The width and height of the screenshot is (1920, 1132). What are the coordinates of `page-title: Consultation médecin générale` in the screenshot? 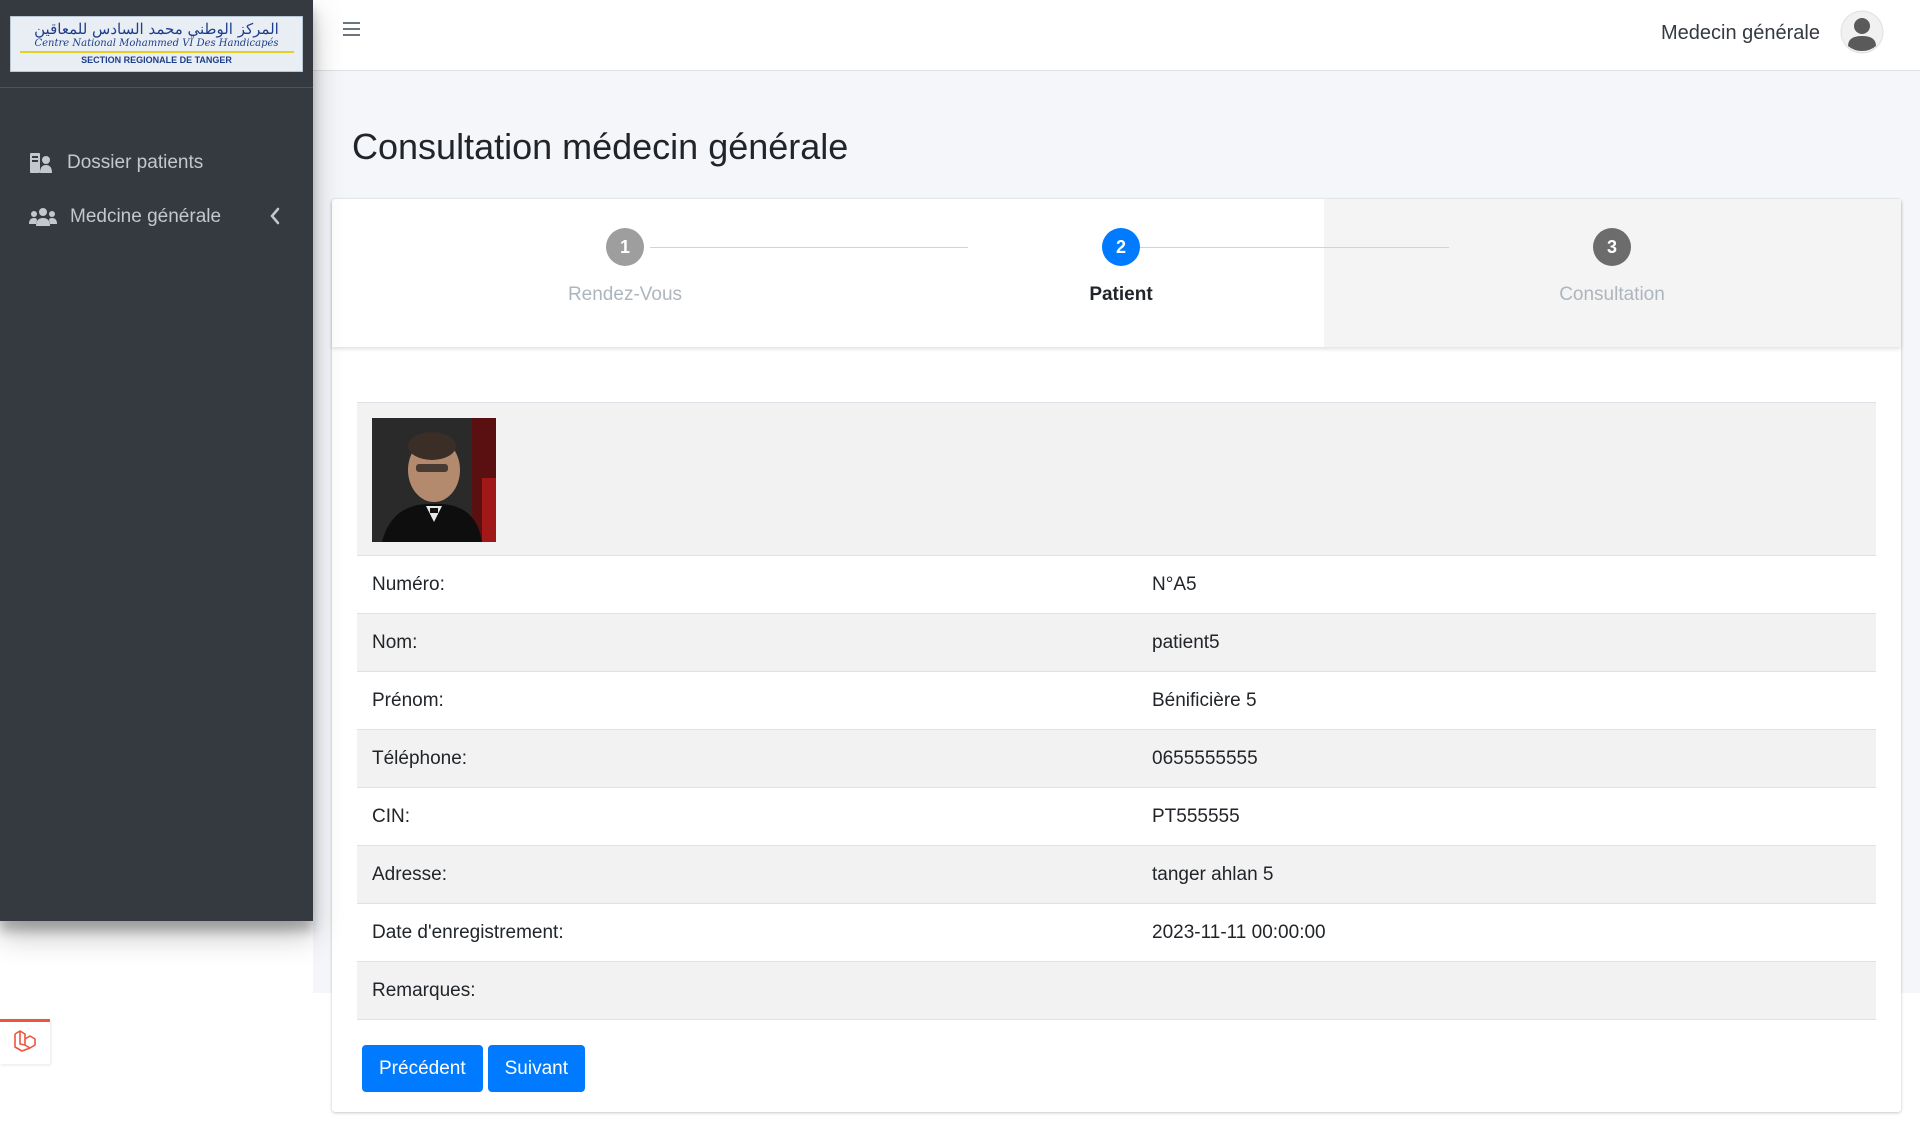 It's located at (600, 146).